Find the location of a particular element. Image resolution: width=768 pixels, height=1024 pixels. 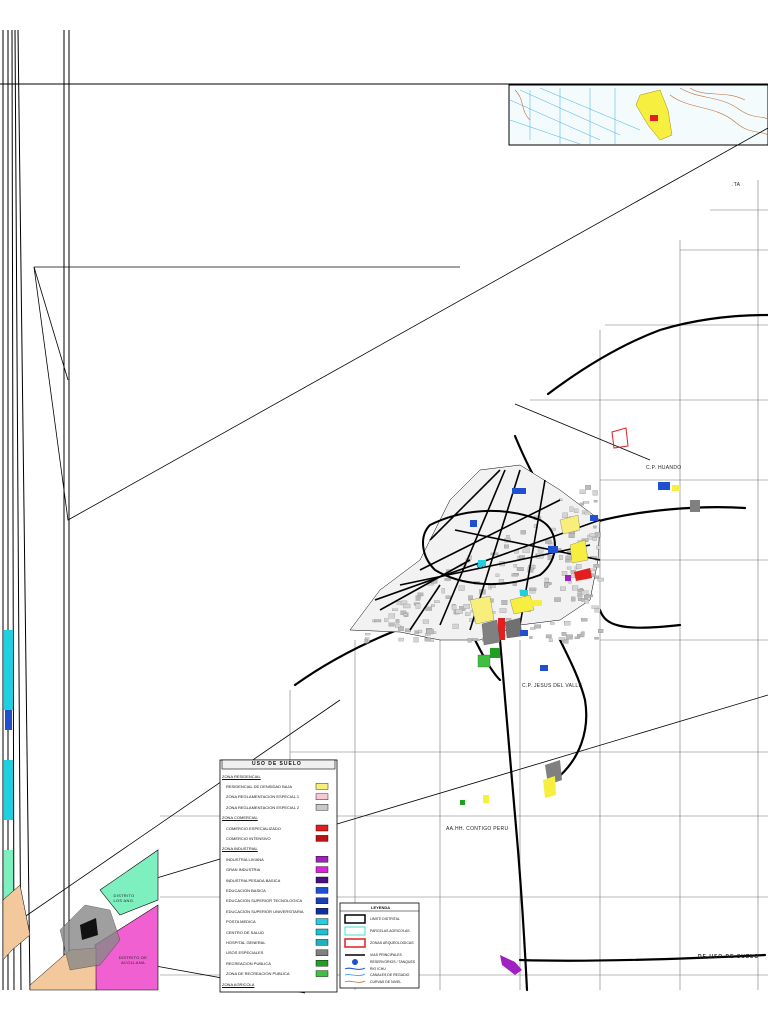

legend-item-label: RESIDENCIAL DE DENSIDAD BAJA is located at coordinates (259, 786).